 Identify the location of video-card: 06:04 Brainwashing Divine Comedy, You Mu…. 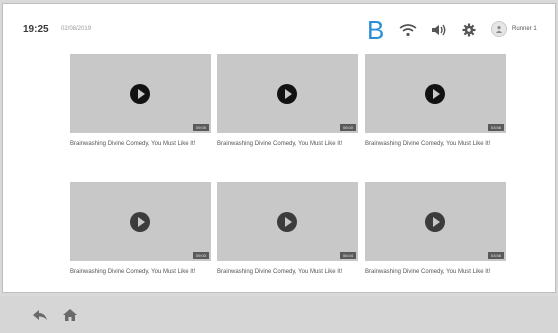
(287, 229).